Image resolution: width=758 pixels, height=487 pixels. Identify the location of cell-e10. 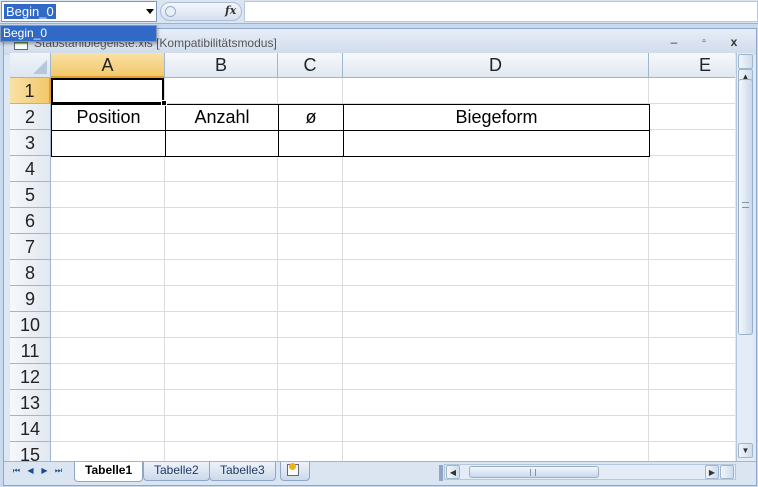
(692, 325).